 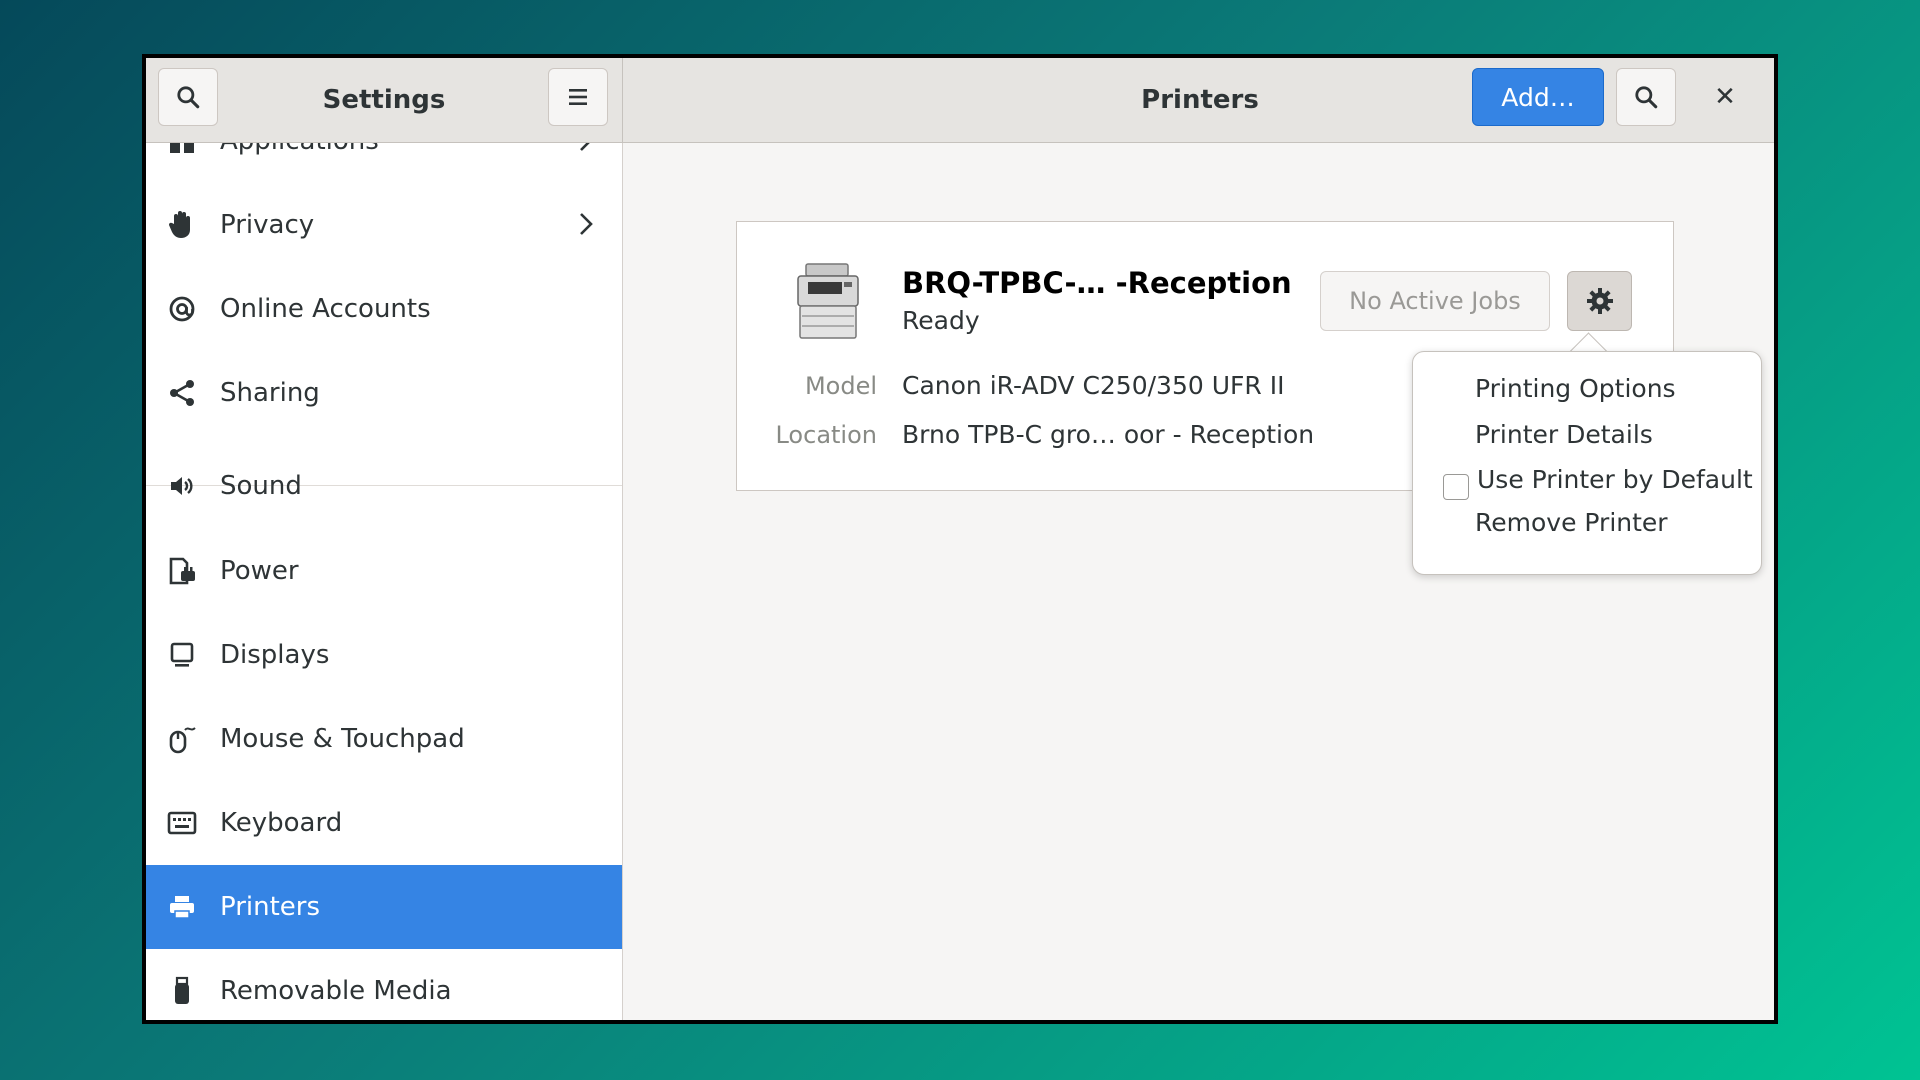 I want to click on sidebar-item-label: Applications, so click(x=299, y=149).